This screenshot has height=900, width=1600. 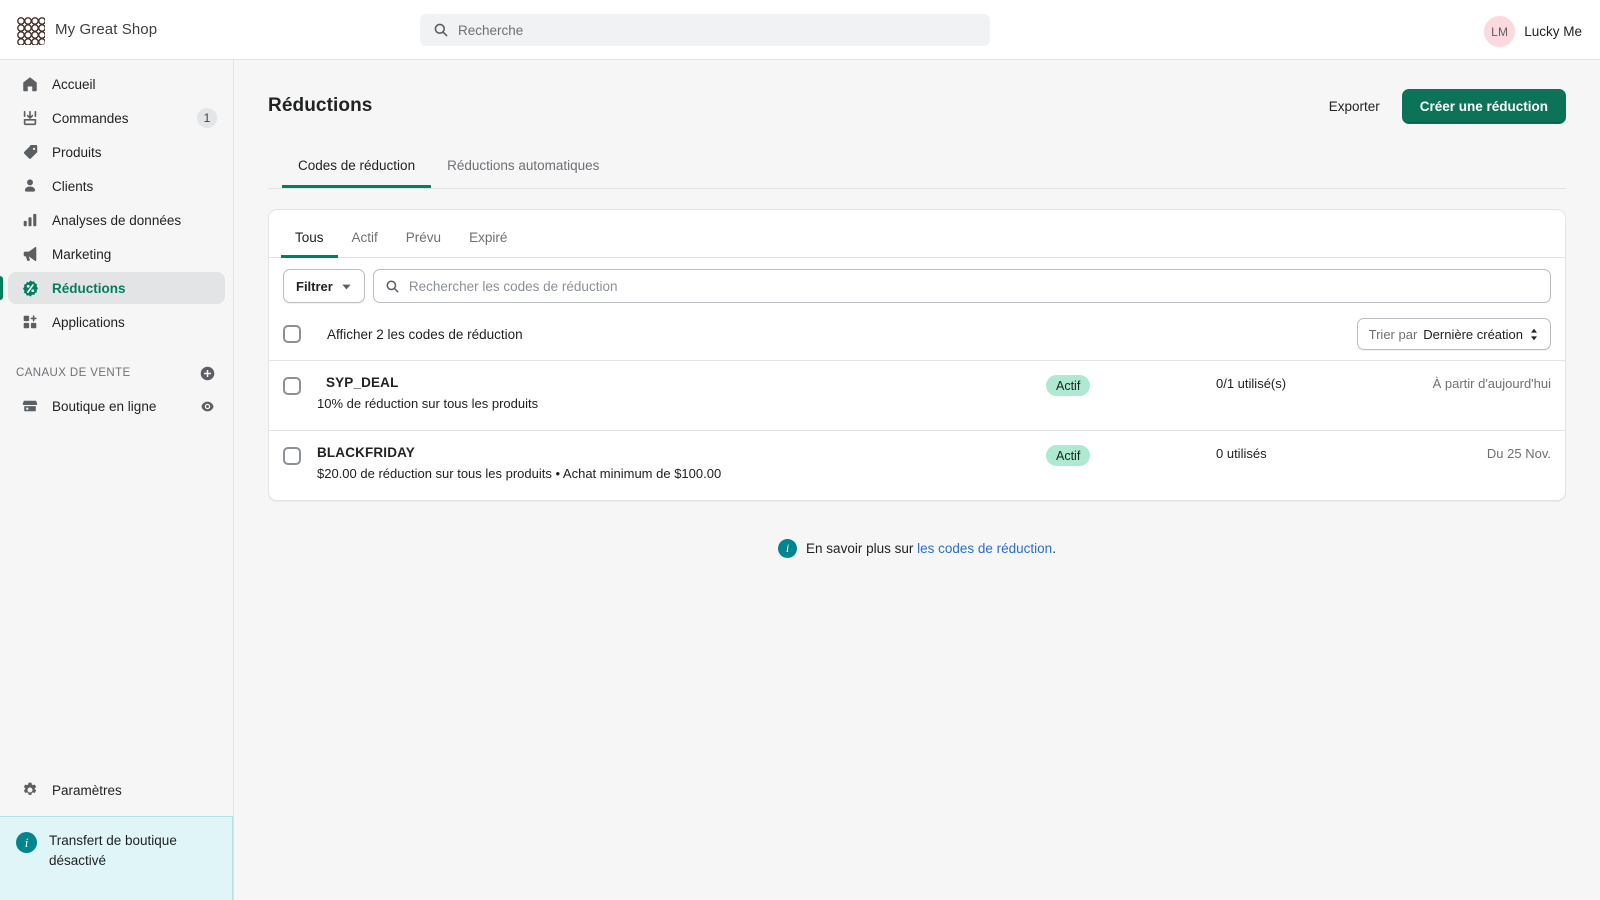 I want to click on marketing-megaphone-icon, so click(x=30, y=254).